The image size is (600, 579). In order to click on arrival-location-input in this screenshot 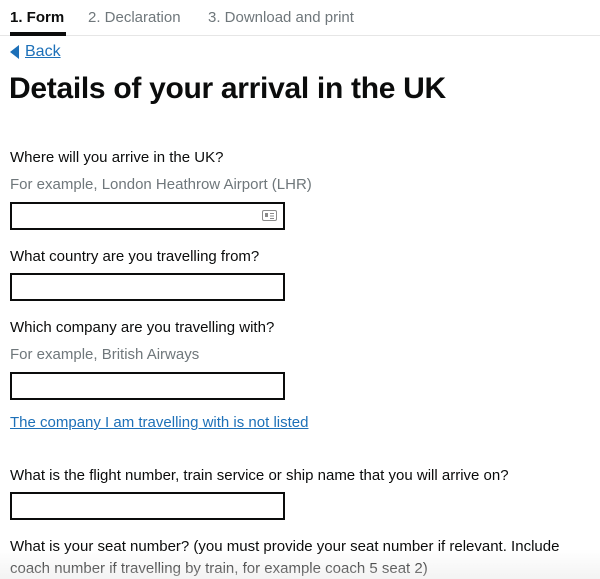, I will do `click(147, 216)`.